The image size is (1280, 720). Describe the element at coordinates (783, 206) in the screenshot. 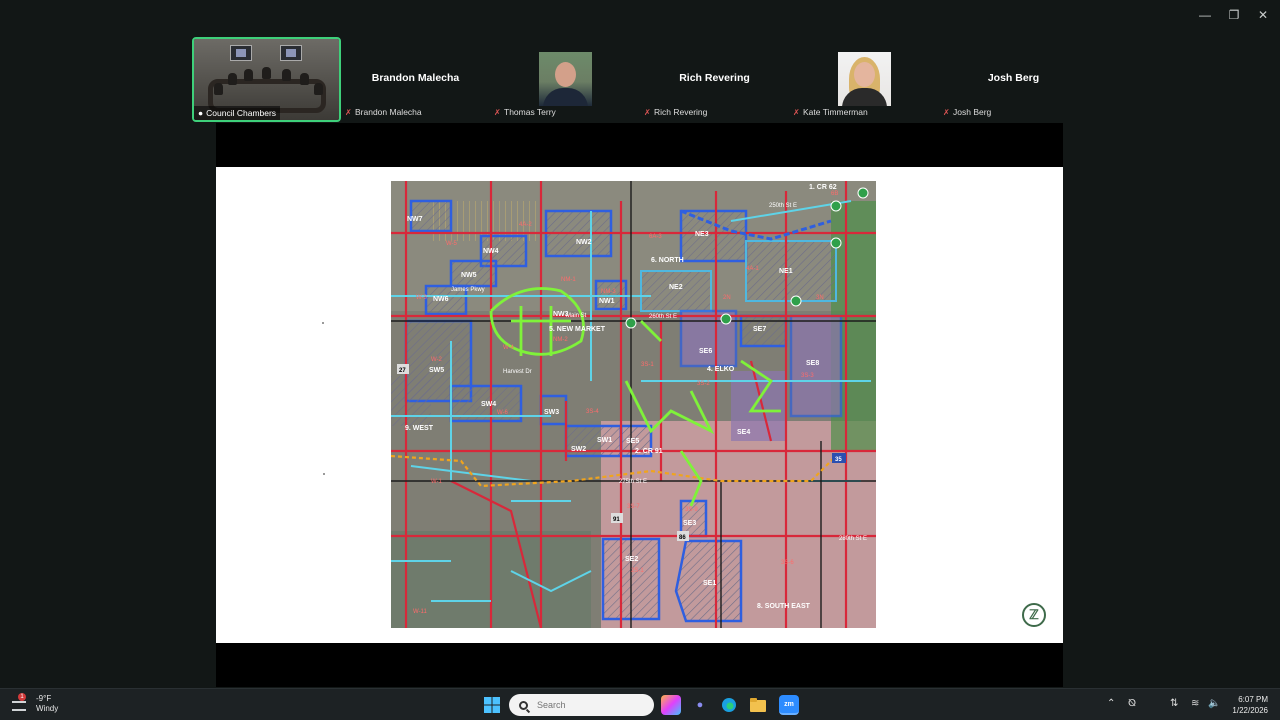

I see `label-road-250th: 250th St E` at that location.